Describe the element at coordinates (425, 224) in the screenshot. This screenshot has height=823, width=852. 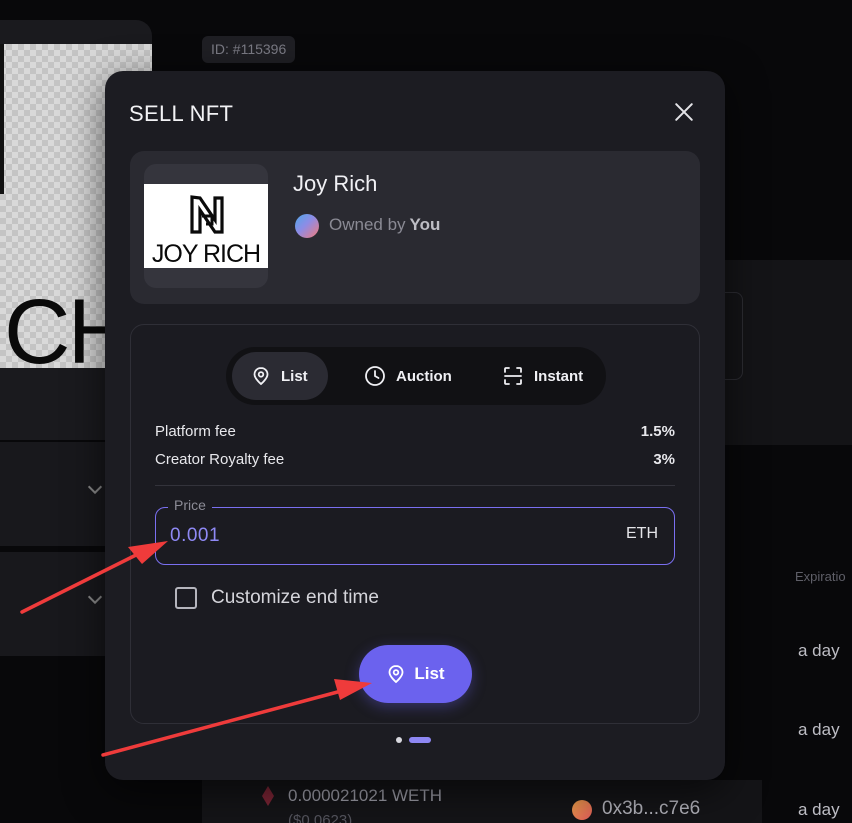
I see `owner-name: You` at that location.